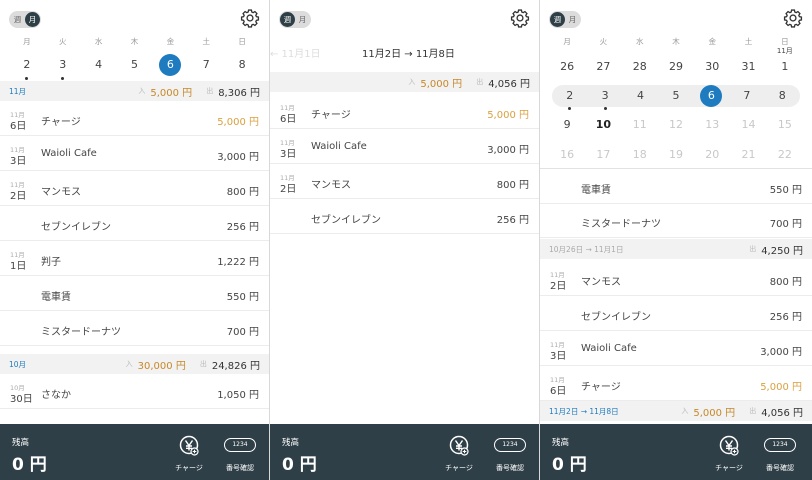 Image resolution: width=812 pixels, height=480 pixels. I want to click on date-cell: 7, so click(206, 65).